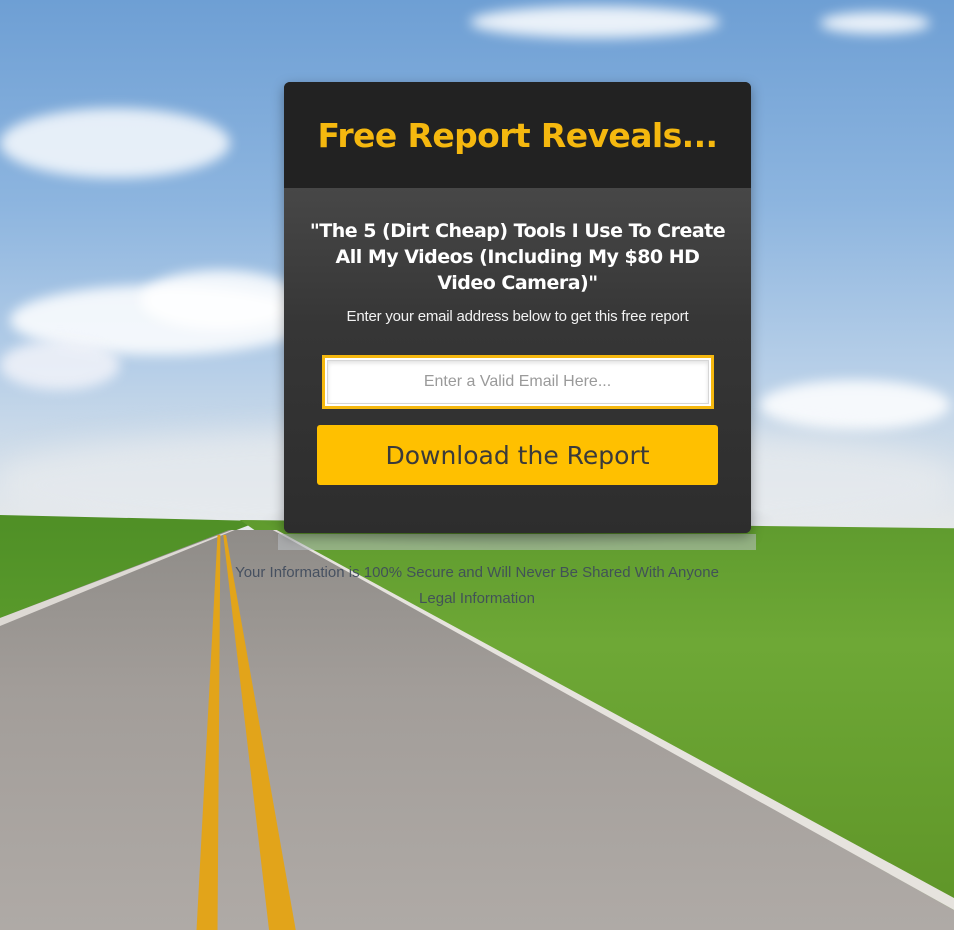  What do you see at coordinates (477, 599) in the screenshot?
I see `legal-information-link: Legal Information` at bounding box center [477, 599].